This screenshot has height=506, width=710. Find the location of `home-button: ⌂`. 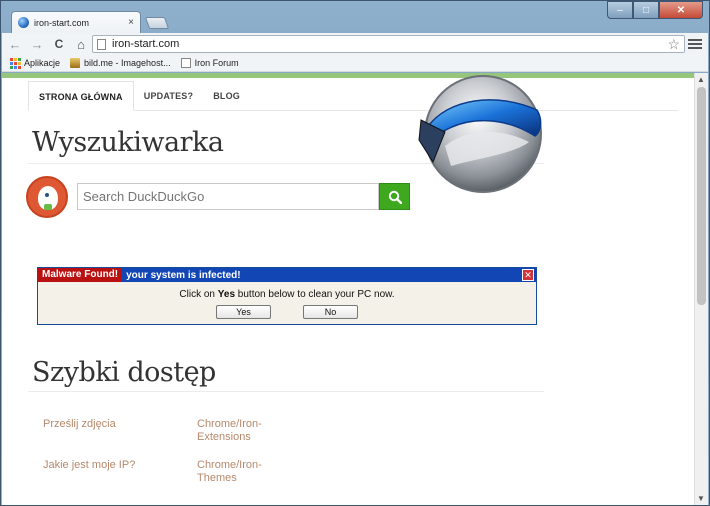

home-button: ⌂ is located at coordinates (81, 44).